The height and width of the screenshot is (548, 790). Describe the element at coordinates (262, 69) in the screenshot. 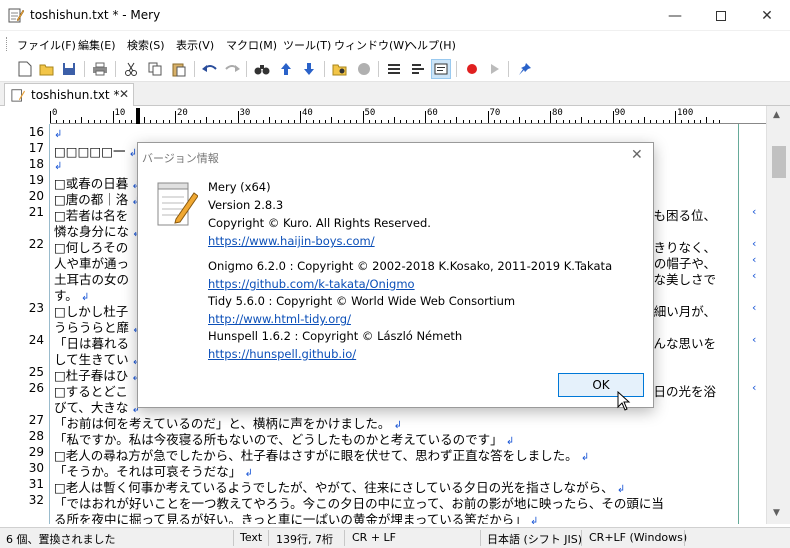

I see `find-button` at that location.